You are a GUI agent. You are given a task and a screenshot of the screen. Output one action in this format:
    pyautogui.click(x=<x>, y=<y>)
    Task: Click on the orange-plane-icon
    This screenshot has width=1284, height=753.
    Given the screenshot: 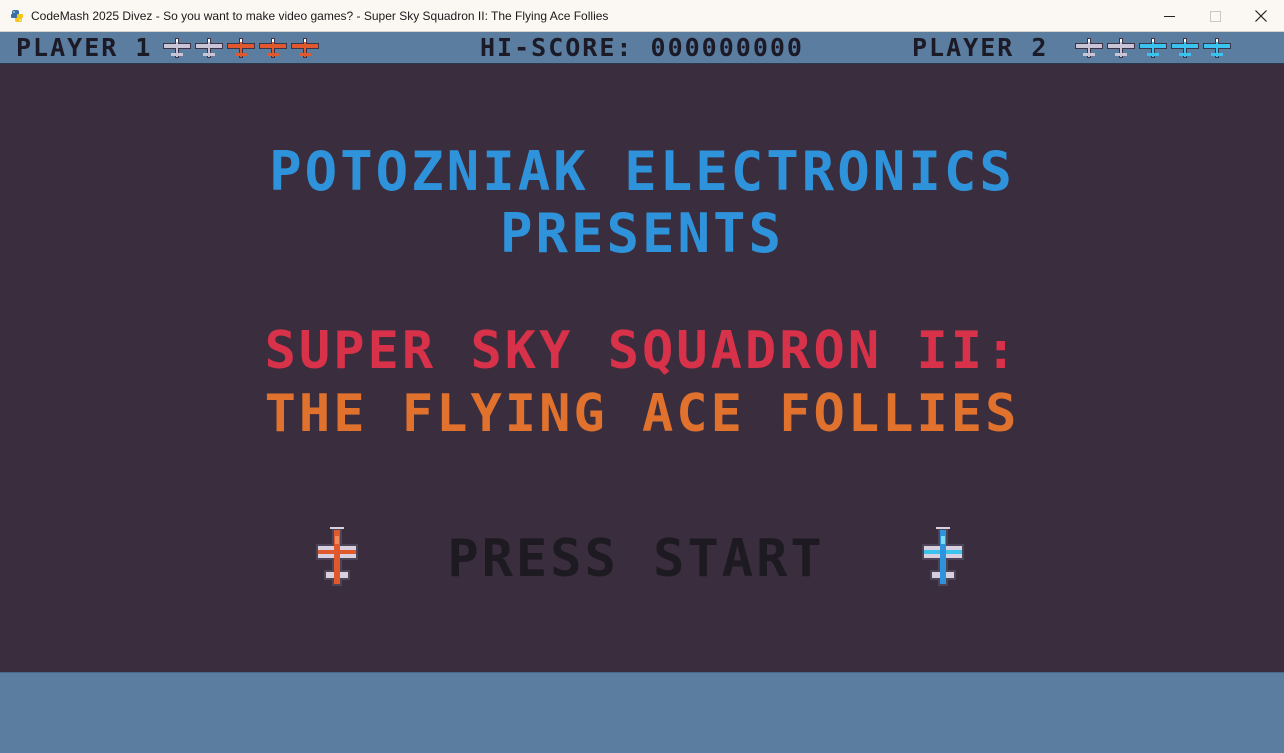 What is the action you would take?
    pyautogui.click(x=337, y=556)
    